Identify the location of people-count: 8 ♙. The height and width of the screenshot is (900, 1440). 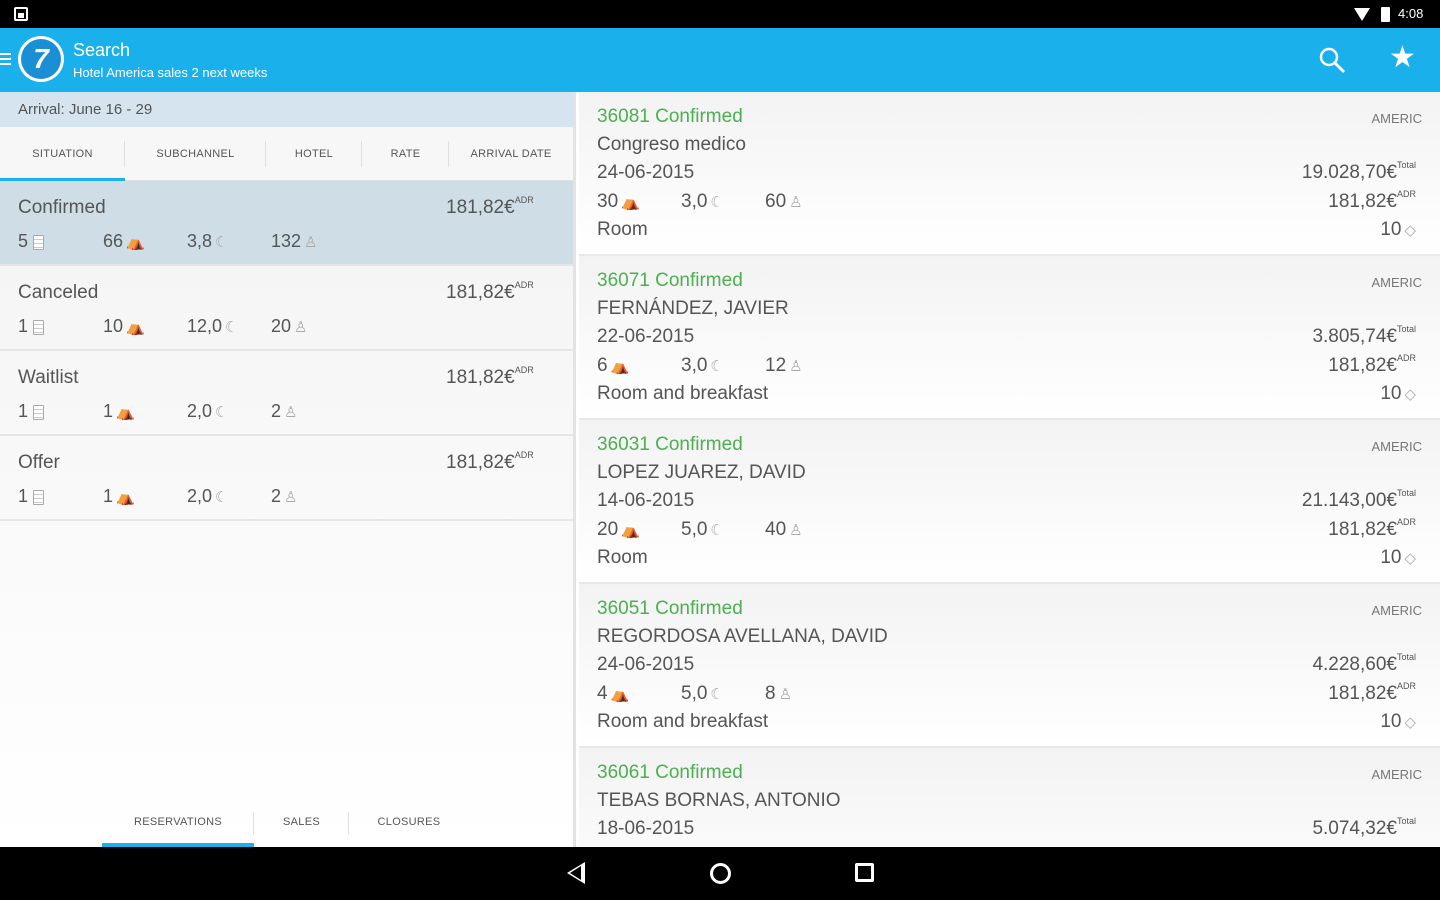
(779, 693).